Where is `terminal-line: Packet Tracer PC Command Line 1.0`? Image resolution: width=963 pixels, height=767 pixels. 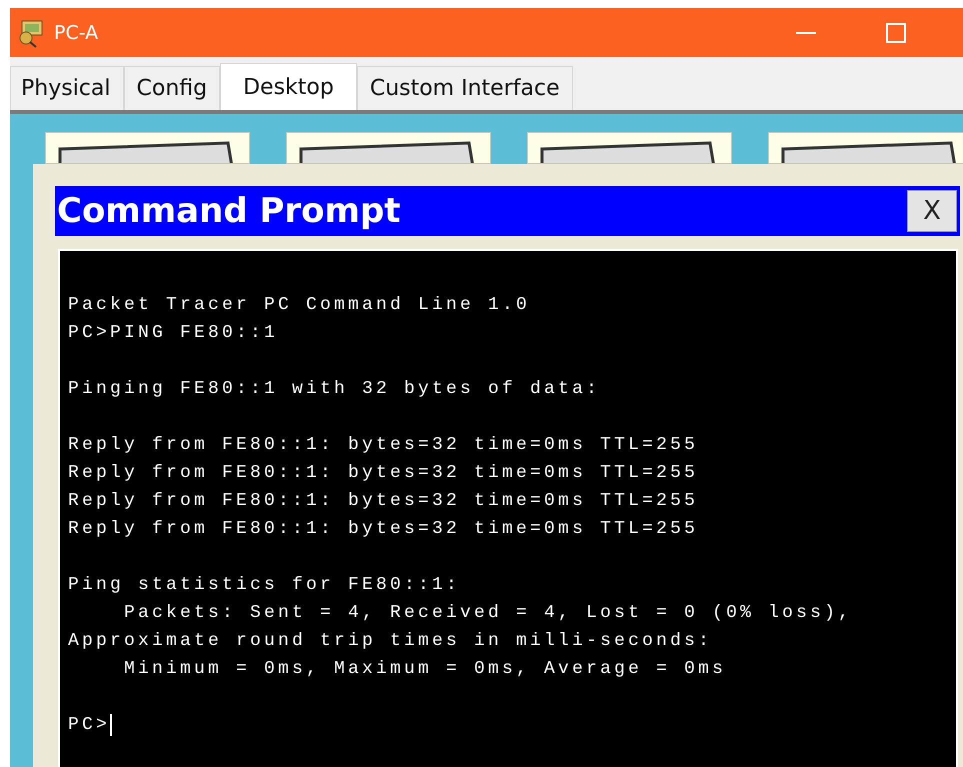 terminal-line: Packet Tracer PC Command Line 1.0 is located at coordinates (299, 305).